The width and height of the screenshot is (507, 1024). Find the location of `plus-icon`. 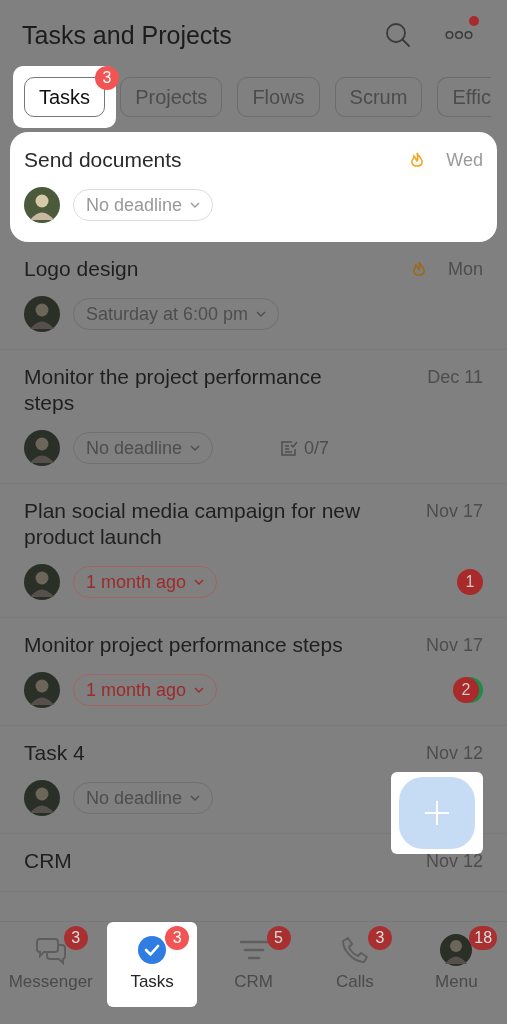

plus-icon is located at coordinates (437, 813).